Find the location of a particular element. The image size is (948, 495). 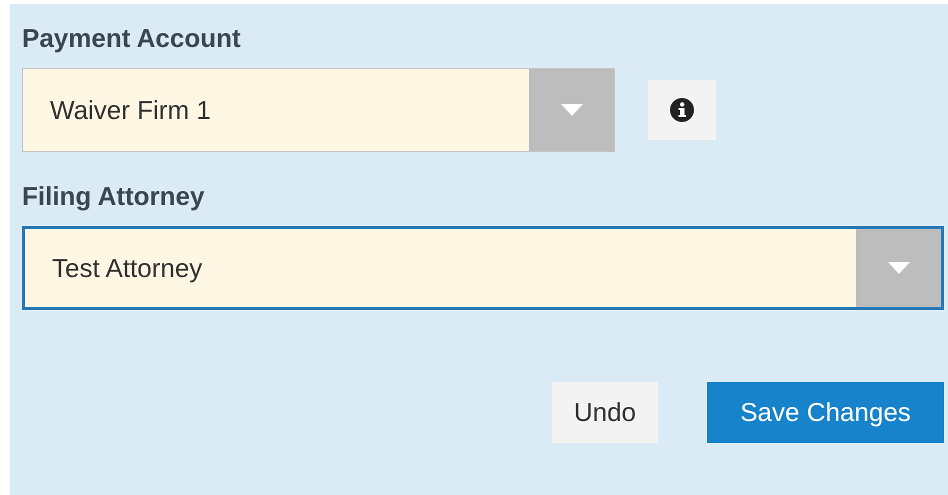

dropdown-field: Waiver Firm 1 is located at coordinates (318, 110).